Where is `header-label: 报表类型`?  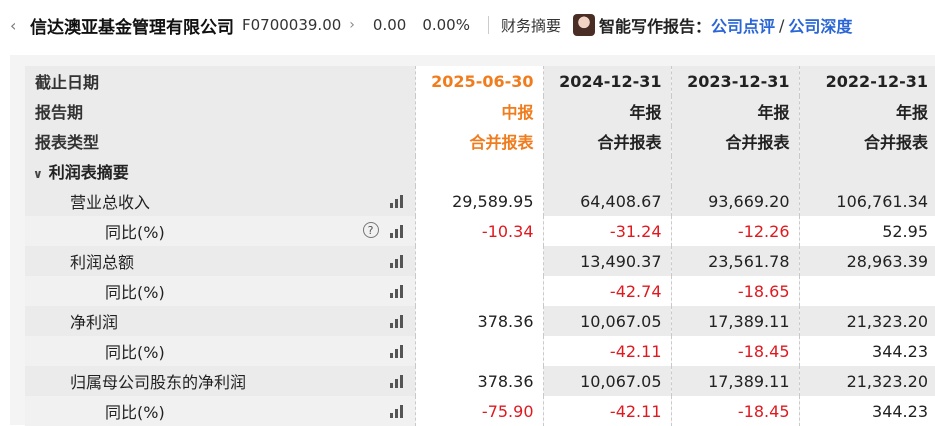 header-label: 报表类型 is located at coordinates (220, 141).